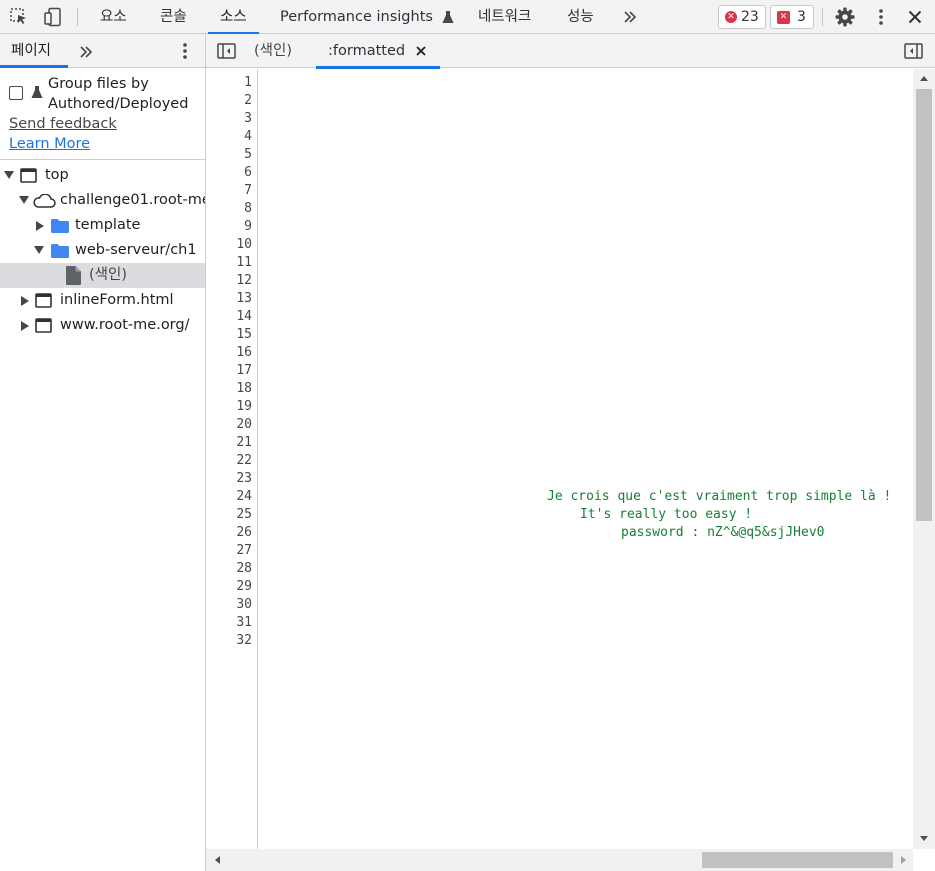 Image resolution: width=935 pixels, height=871 pixels. I want to click on tab-page-underline, so click(34, 66).